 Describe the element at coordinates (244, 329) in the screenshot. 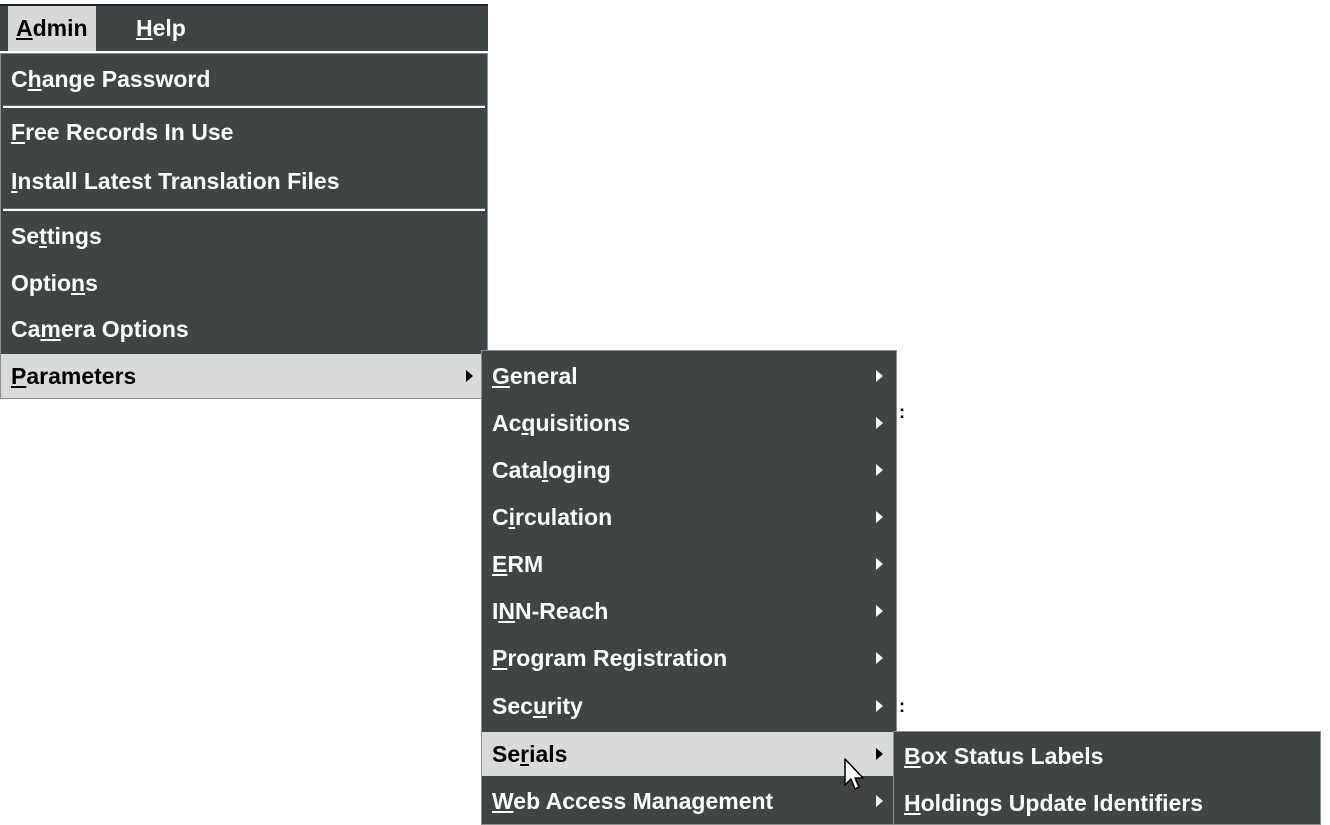

I see `menu-item-camera-options: Camera Options` at that location.